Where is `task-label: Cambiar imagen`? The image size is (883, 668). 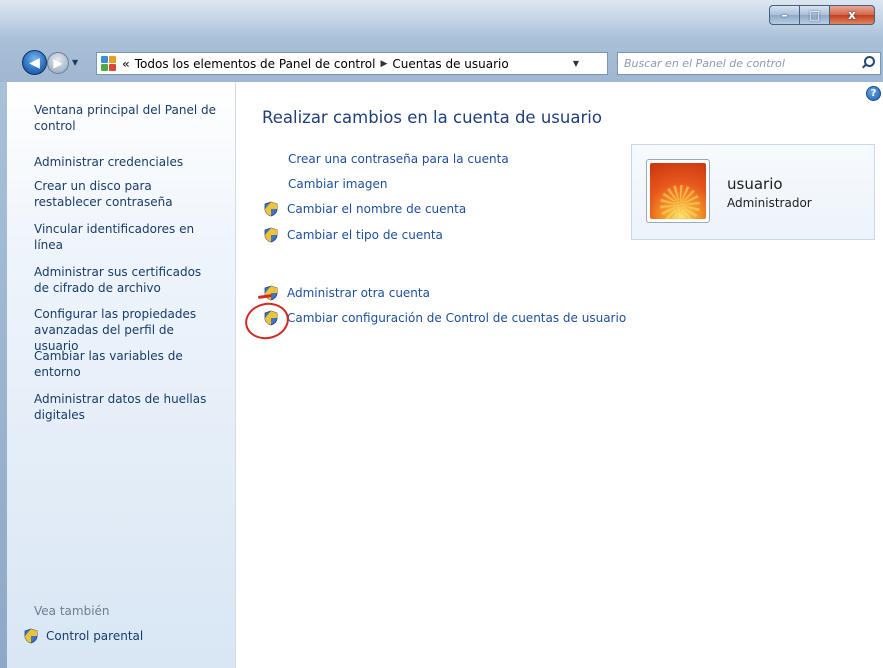 task-label: Cambiar imagen is located at coordinates (338, 184).